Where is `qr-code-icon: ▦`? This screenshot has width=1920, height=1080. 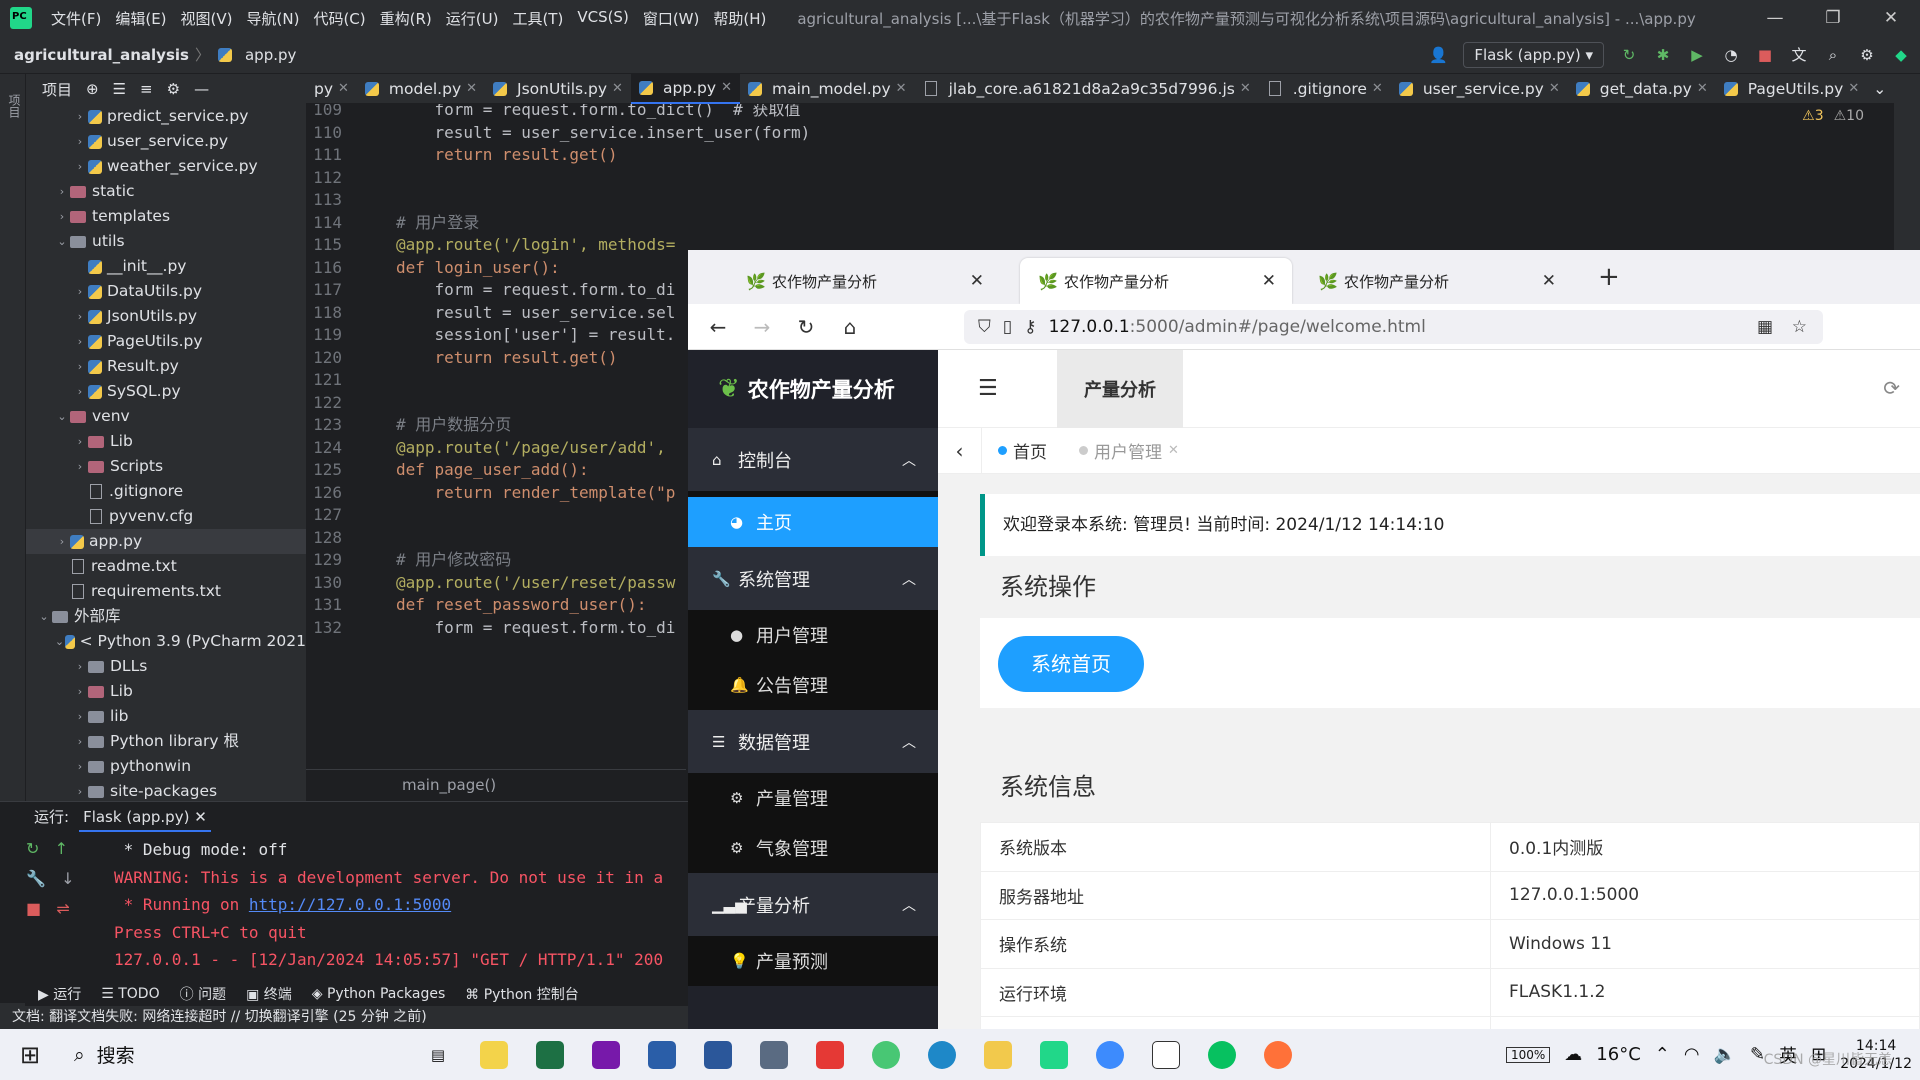
qr-code-icon: ▦ is located at coordinates (1765, 327).